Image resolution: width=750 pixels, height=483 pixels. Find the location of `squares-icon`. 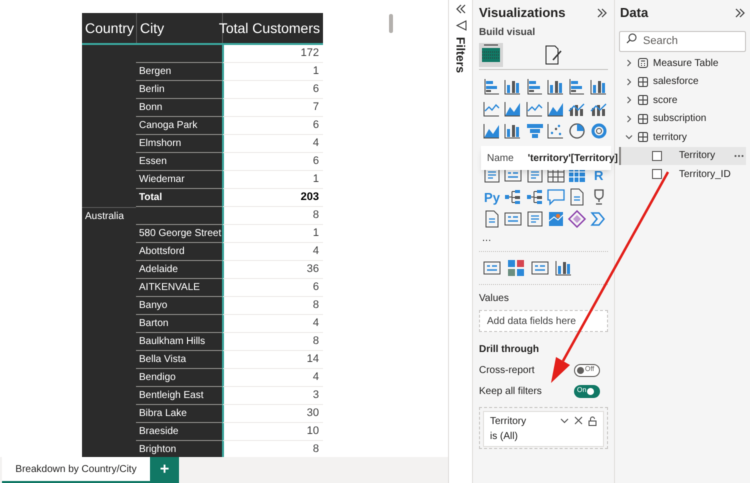

squares-icon is located at coordinates (516, 268).